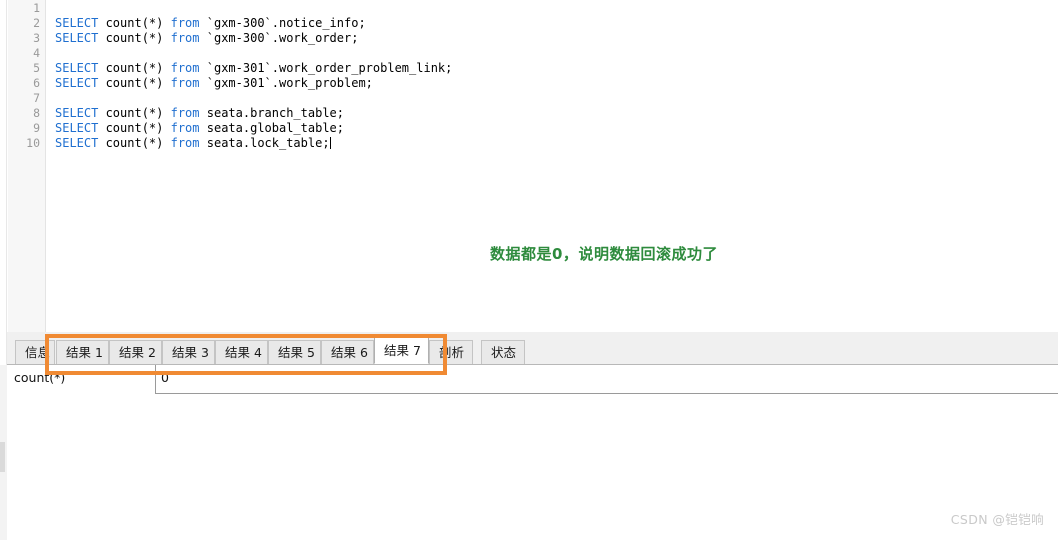  Describe the element at coordinates (2, 457) in the screenshot. I see `panel-scrollbar-thumb` at that location.